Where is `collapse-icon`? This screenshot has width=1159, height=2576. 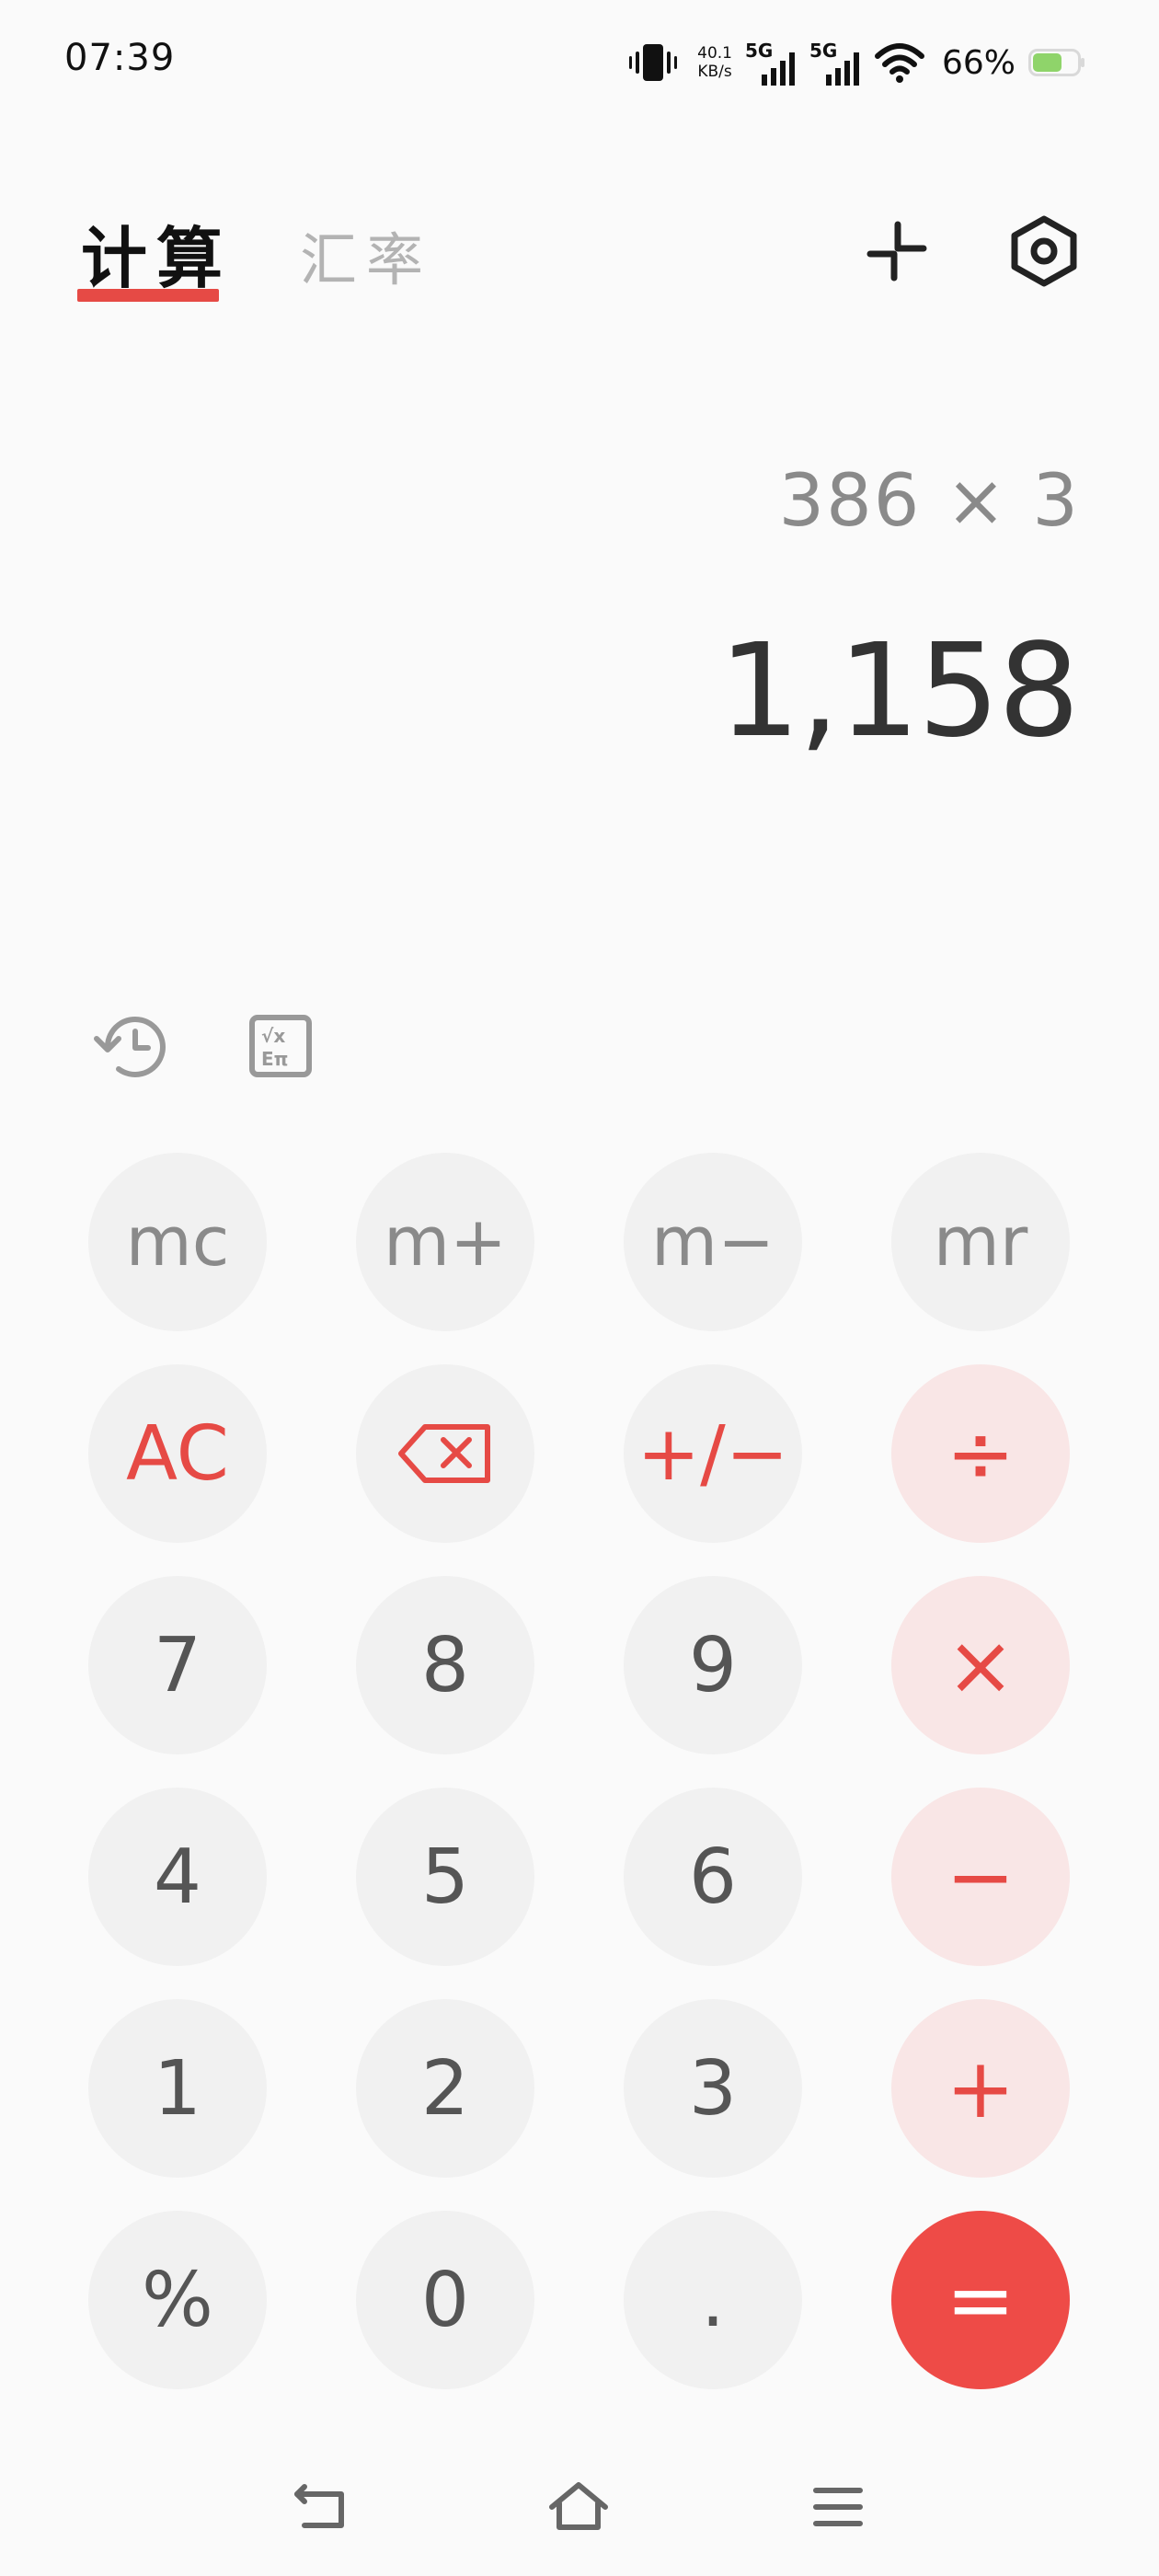
collapse-icon is located at coordinates (896, 252).